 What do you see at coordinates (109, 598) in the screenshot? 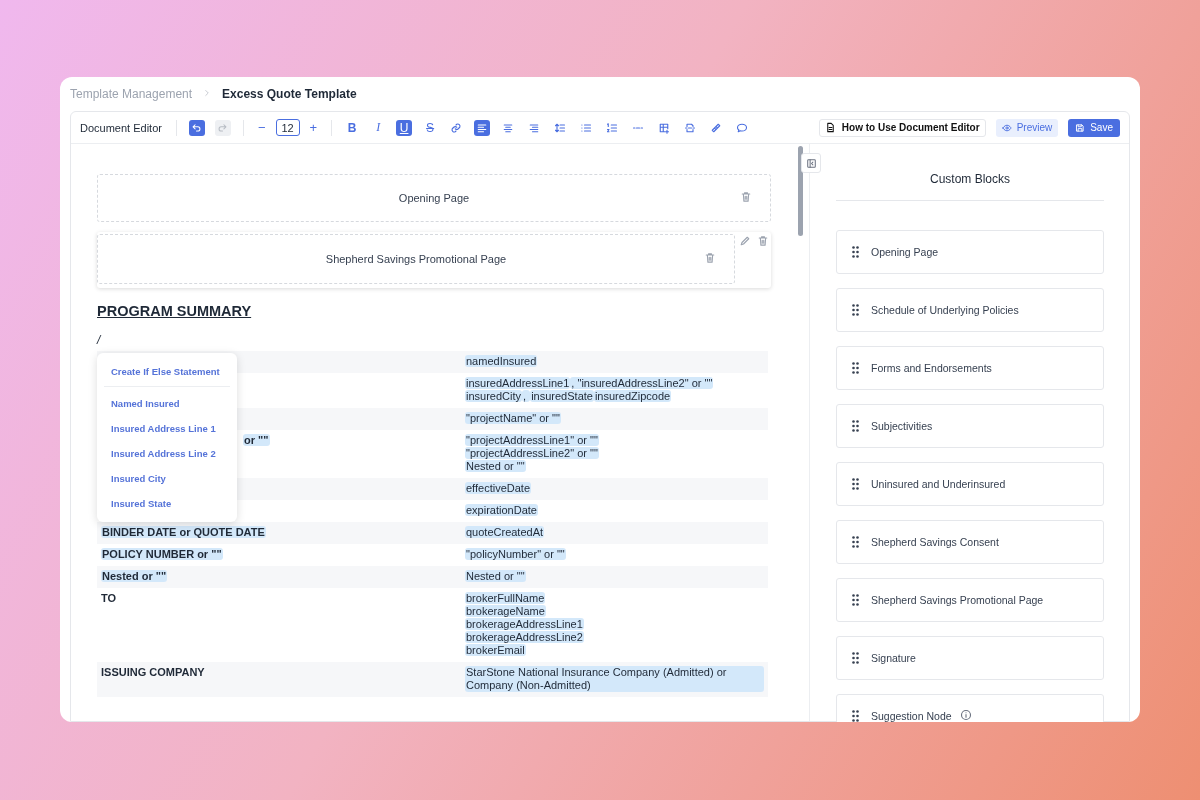
I see `field-label: TO` at bounding box center [109, 598].